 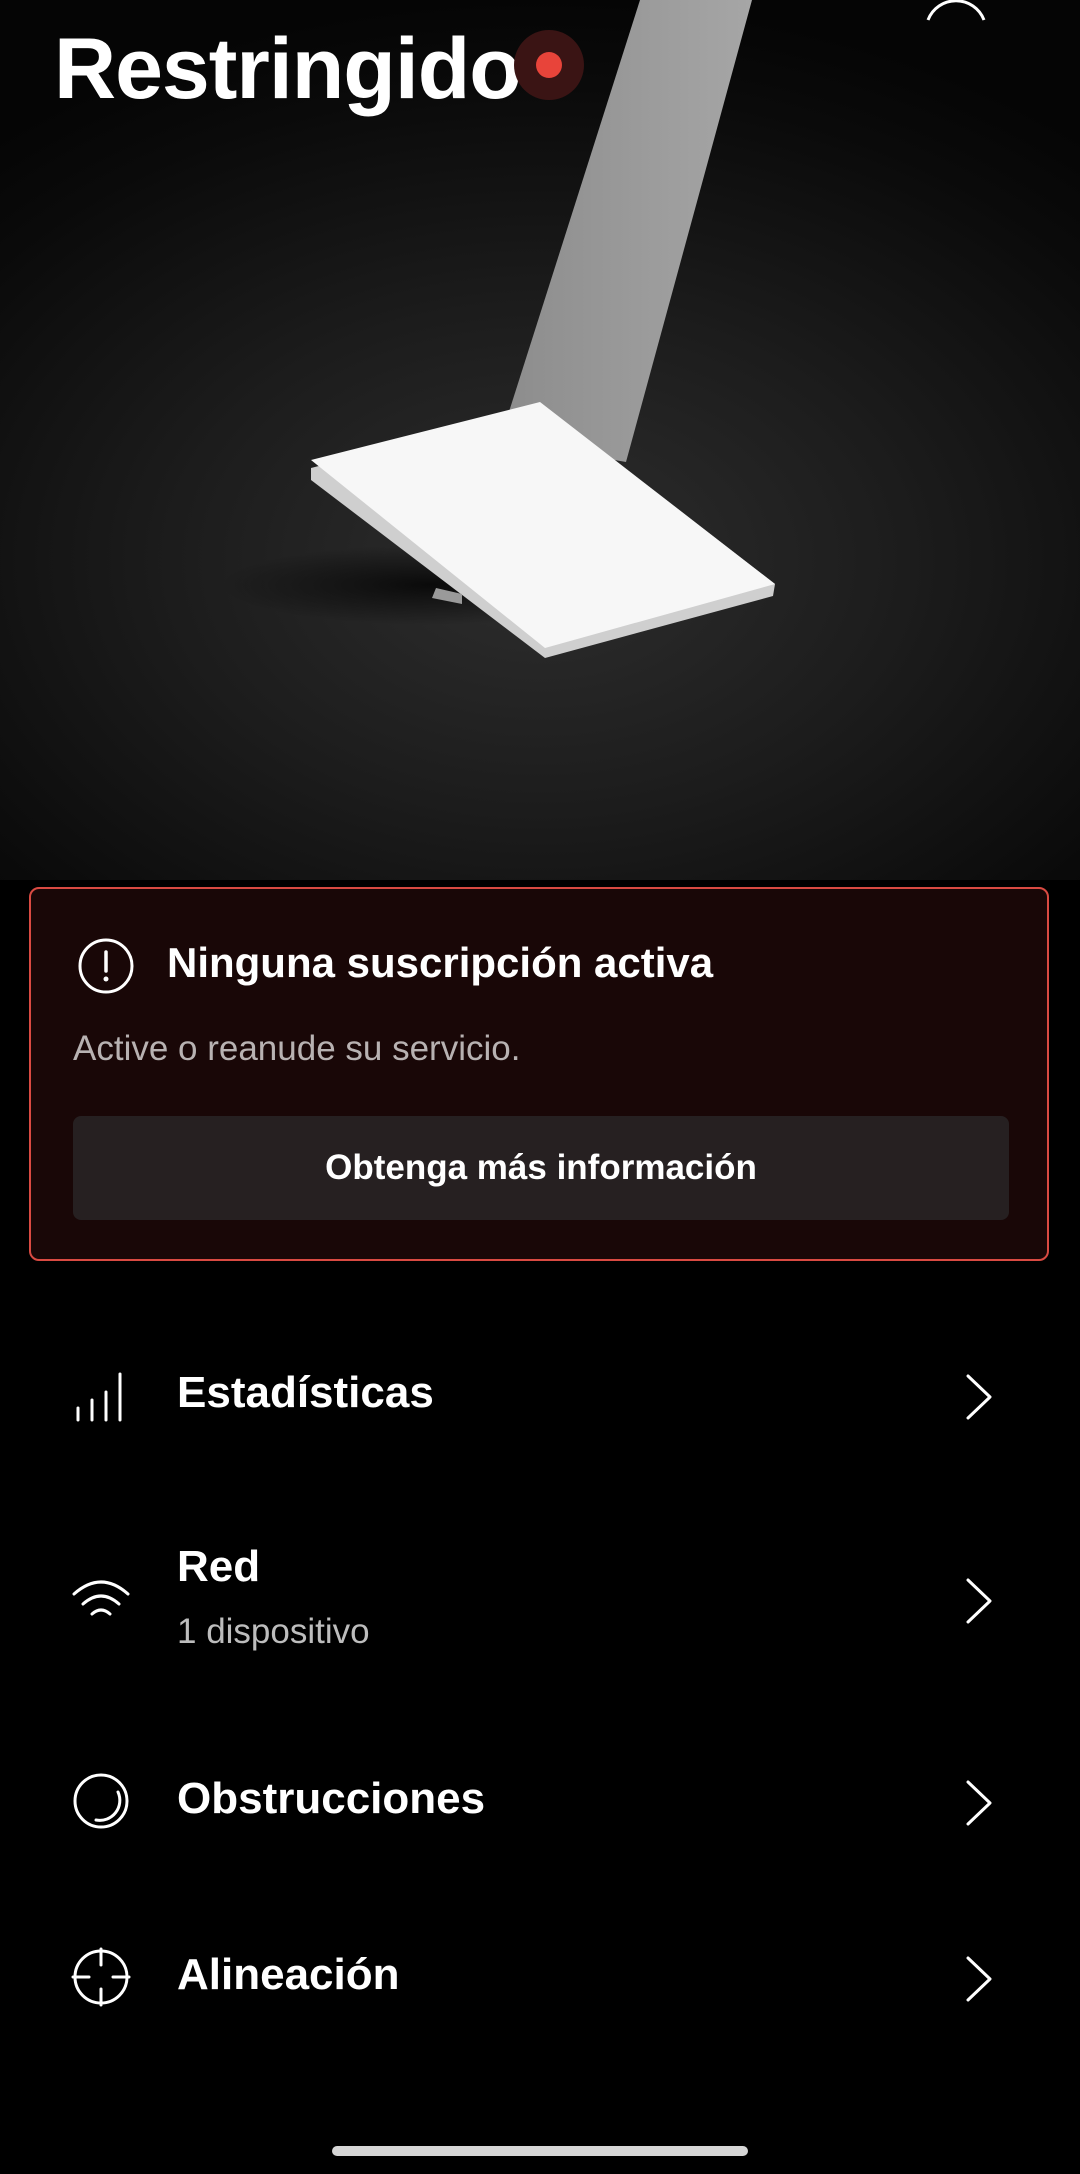 What do you see at coordinates (305, 1392) in the screenshot?
I see `menu-item-label: Estadísticas` at bounding box center [305, 1392].